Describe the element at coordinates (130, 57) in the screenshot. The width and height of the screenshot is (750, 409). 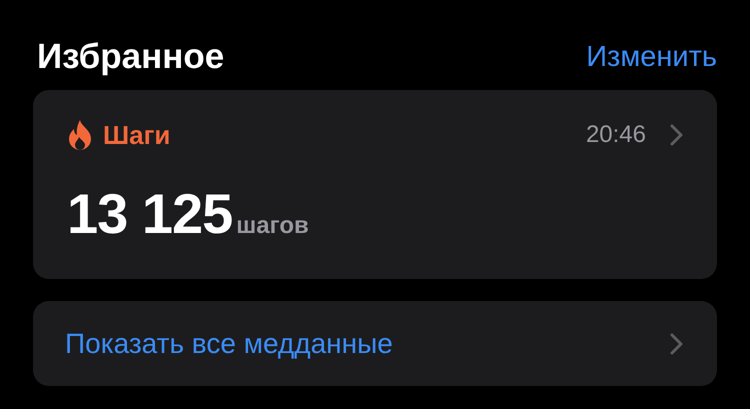
I see `section-title: Избранное` at that location.